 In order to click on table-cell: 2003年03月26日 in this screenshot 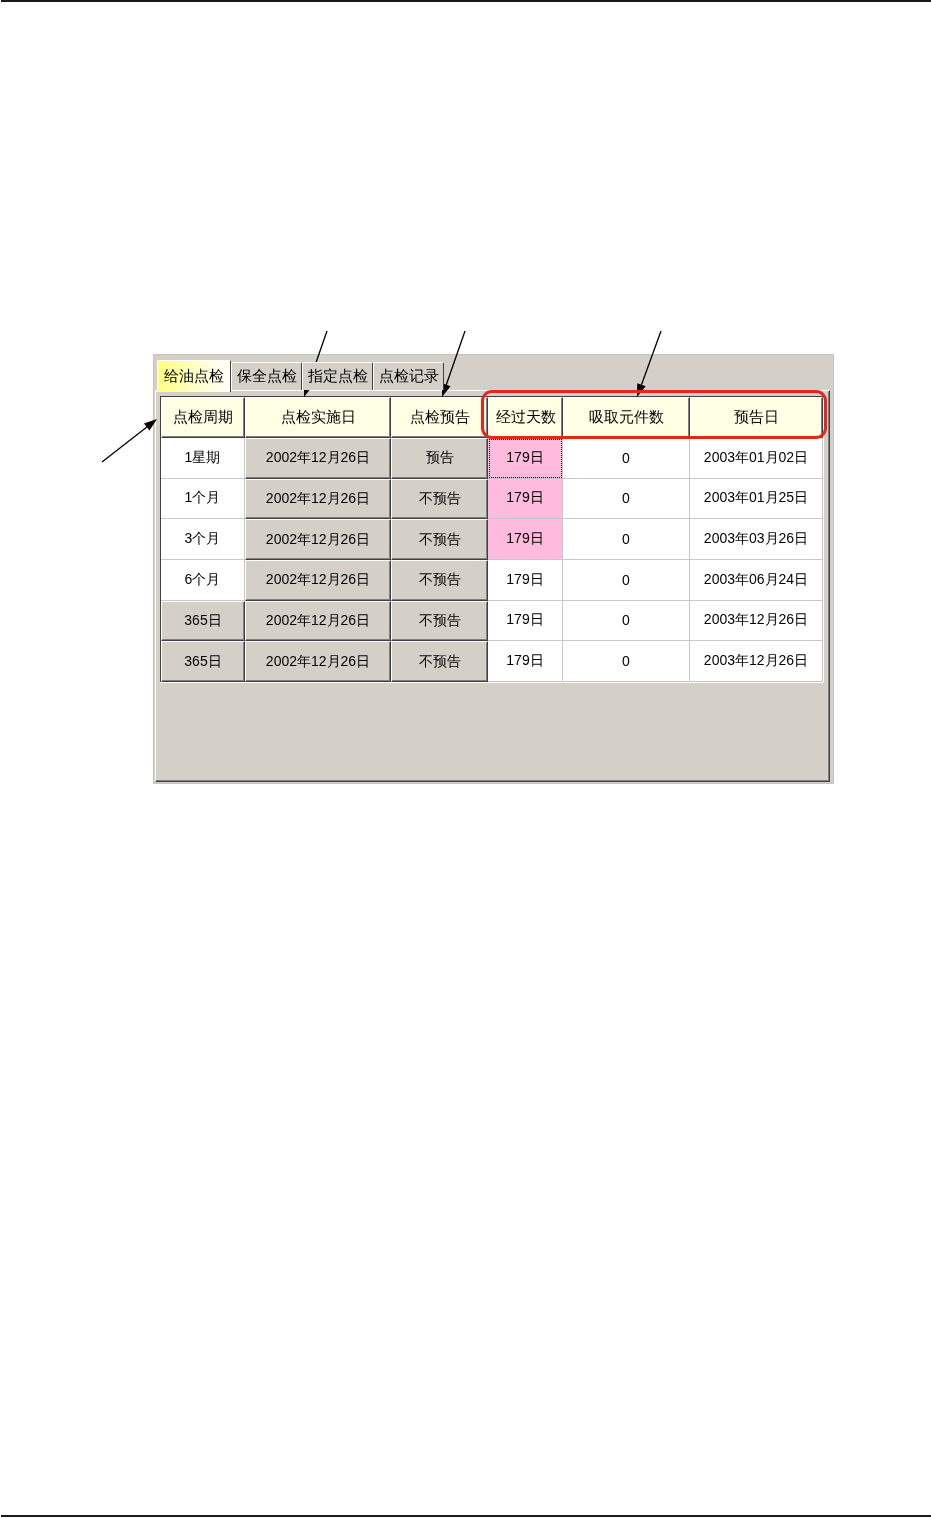, I will do `click(756, 539)`.